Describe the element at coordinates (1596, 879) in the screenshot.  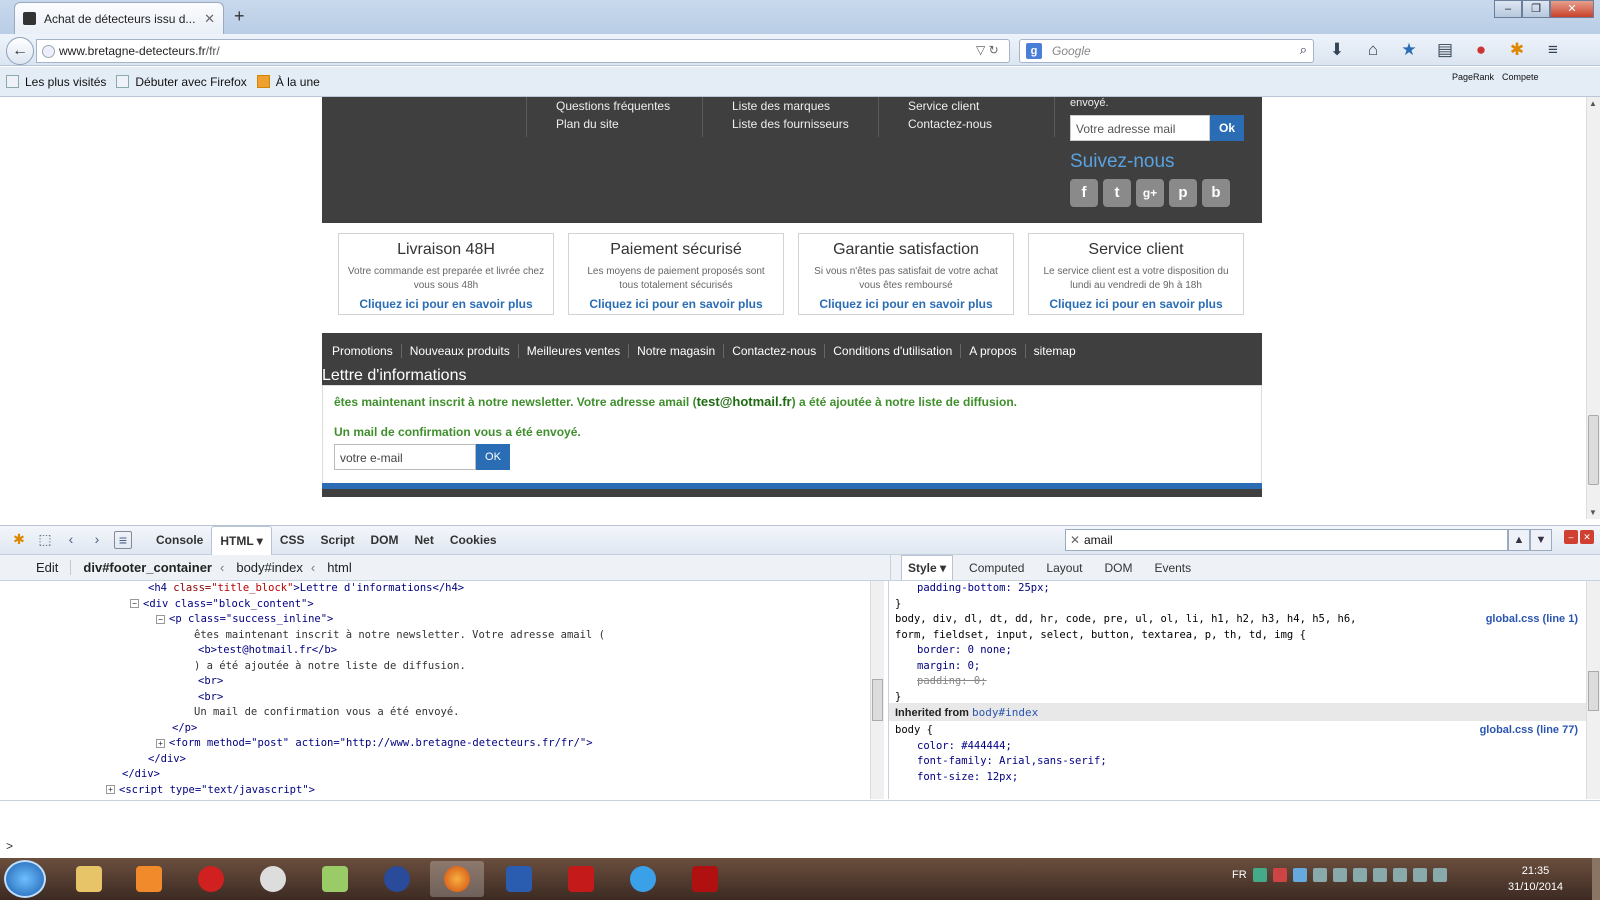
I see `show-desktop-button` at that location.